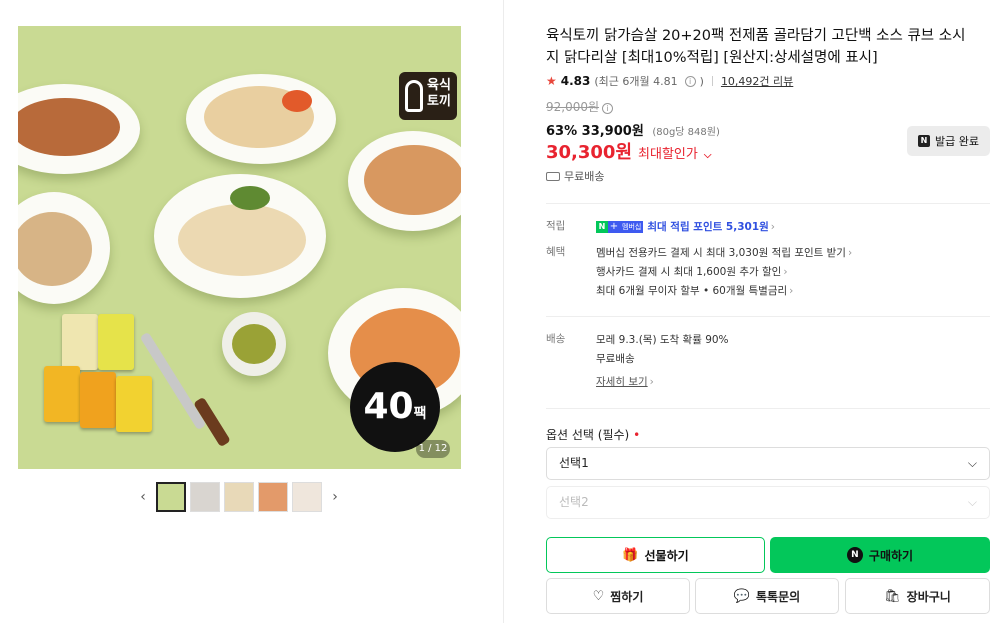  Describe the element at coordinates (388, 406) in the screenshot. I see `pack-count: 40` at that location.